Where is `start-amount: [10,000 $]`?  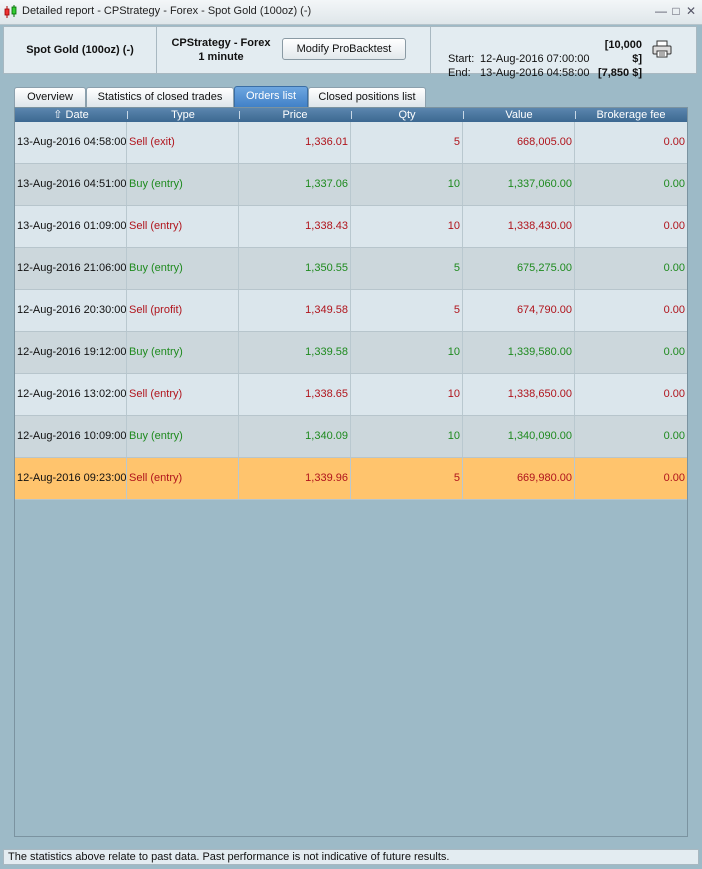
start-amount: [10,000 $] is located at coordinates (623, 52).